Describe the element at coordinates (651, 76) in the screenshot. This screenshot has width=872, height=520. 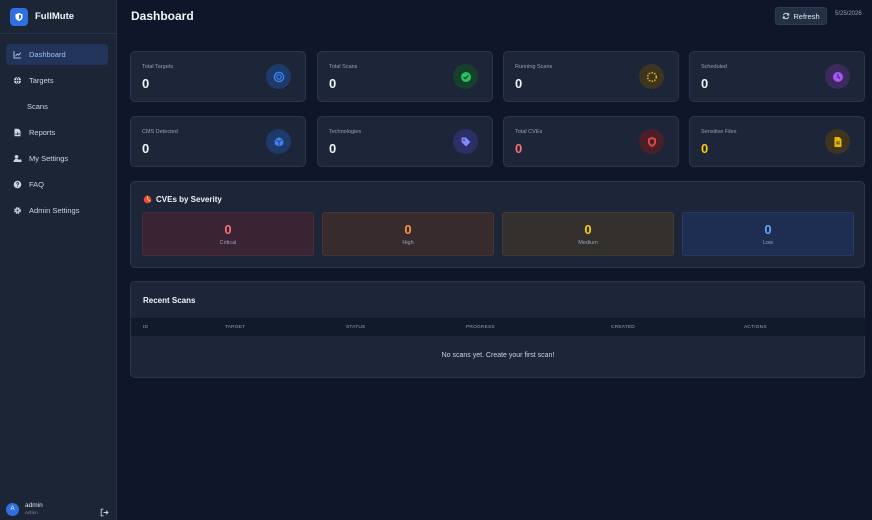
I see `spinner-icon` at that location.